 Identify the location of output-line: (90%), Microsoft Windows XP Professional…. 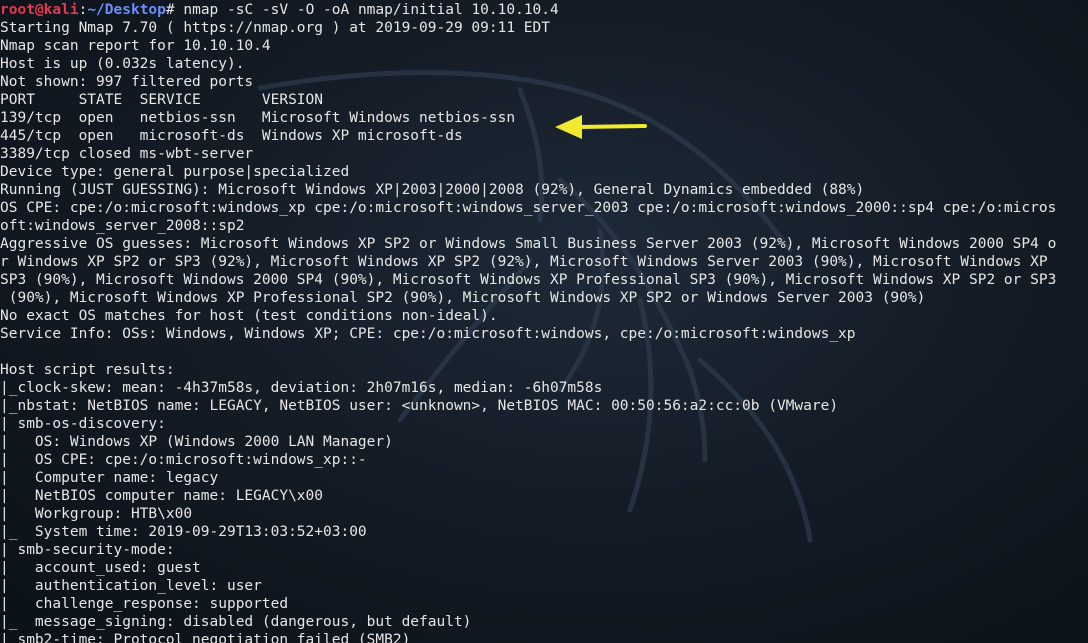
(463, 298).